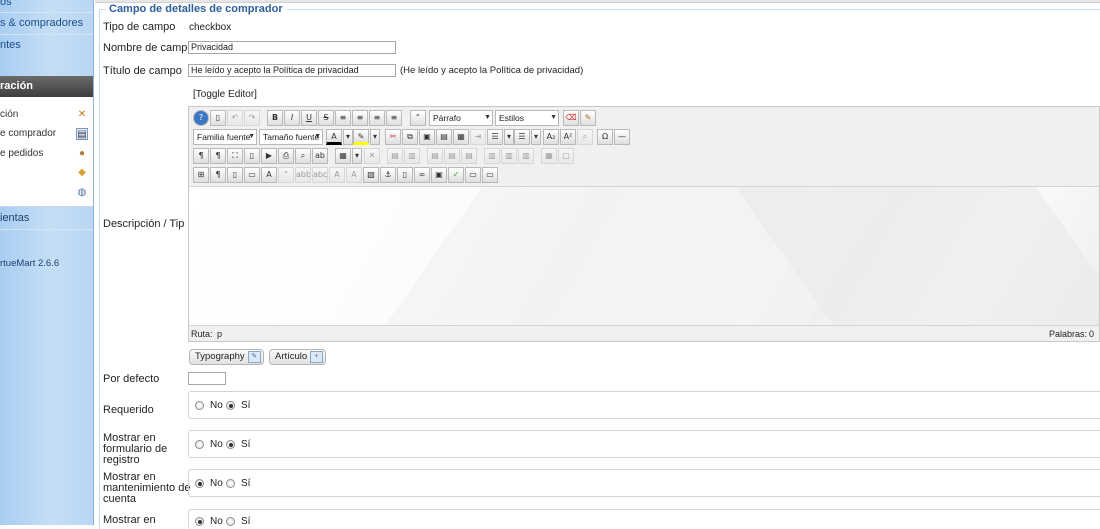 The height and width of the screenshot is (529, 1100). Describe the element at coordinates (337, 175) in the screenshot. I see `del-icon: A` at that location.